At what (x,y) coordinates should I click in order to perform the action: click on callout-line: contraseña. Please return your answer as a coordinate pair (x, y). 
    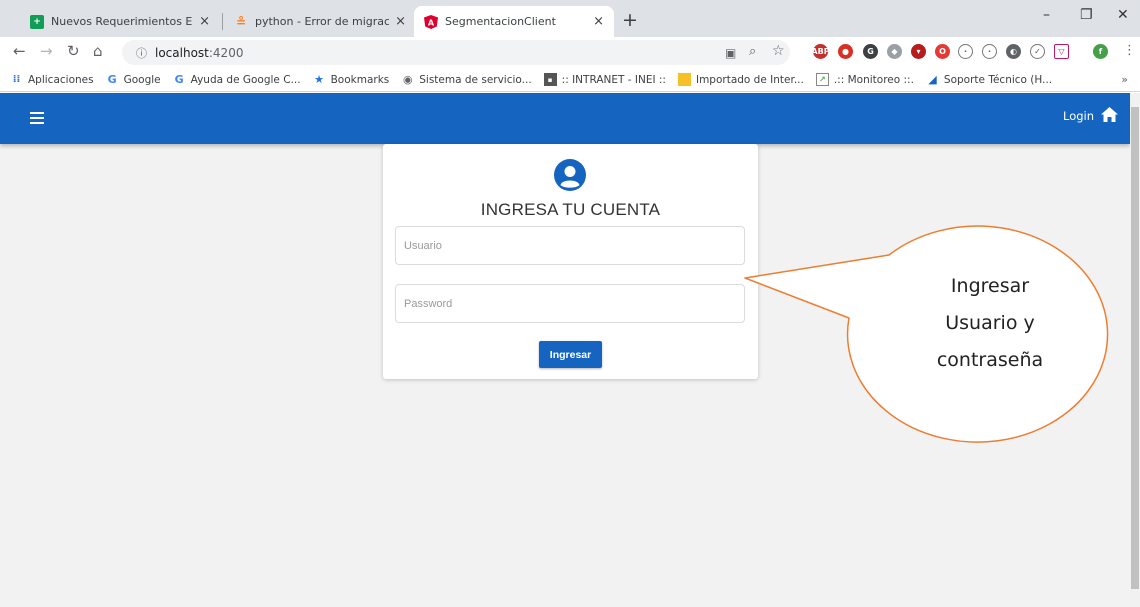
    Looking at the image, I should click on (990, 360).